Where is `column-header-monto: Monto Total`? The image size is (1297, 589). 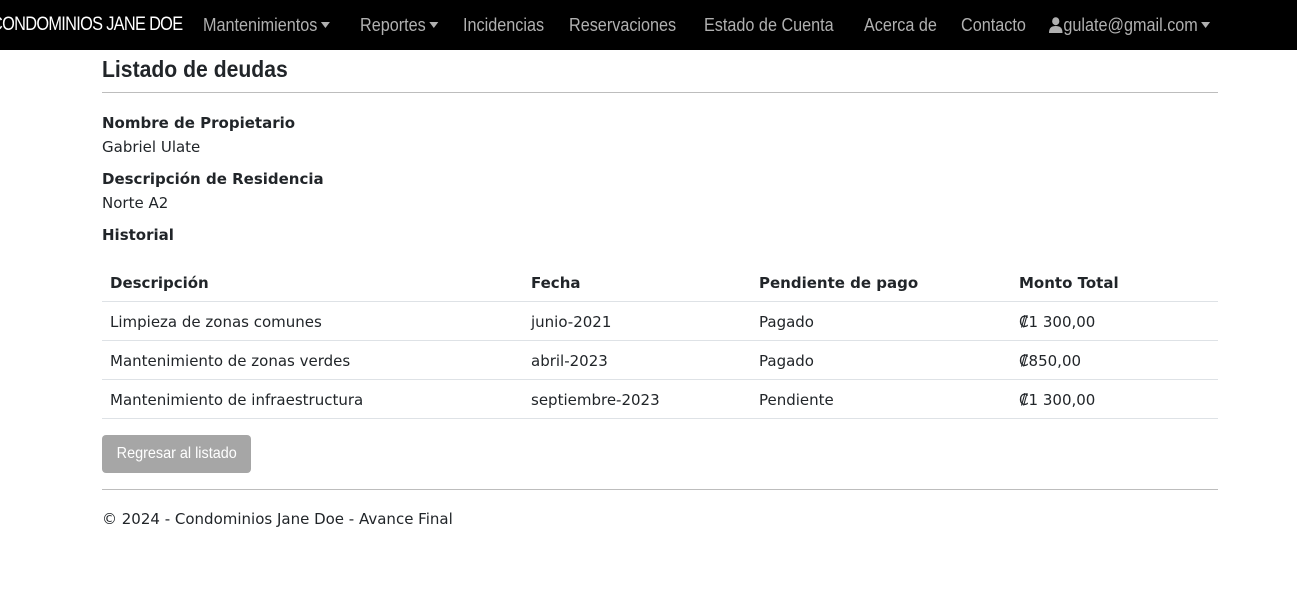
column-header-monto: Monto Total is located at coordinates (1114, 282).